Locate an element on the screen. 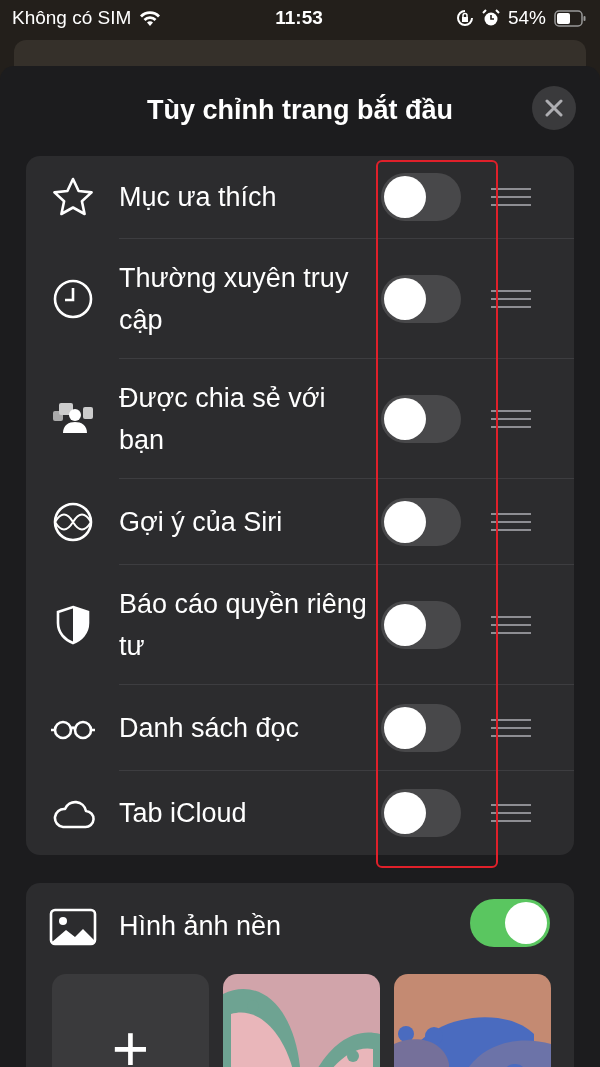 This screenshot has height=1067, width=600. rotation-lock-icon is located at coordinates (464, 18).